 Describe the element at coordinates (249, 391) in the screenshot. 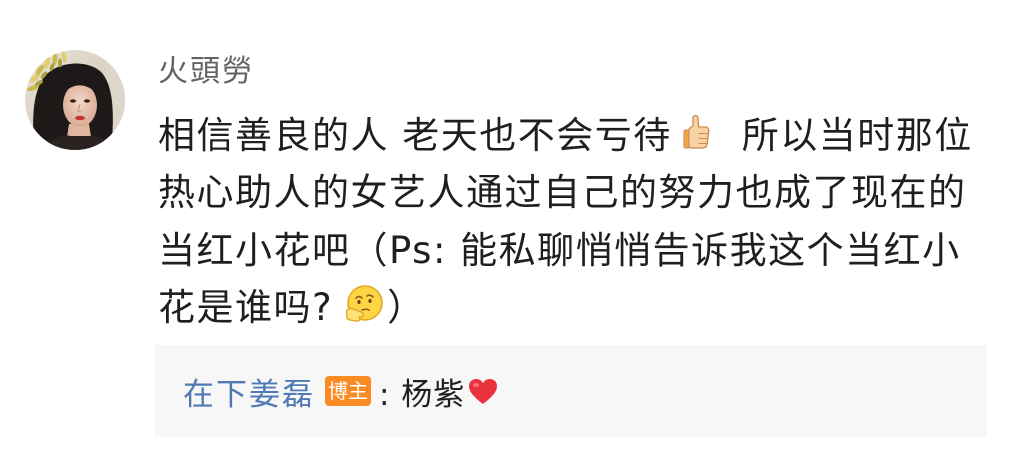

I see `reply-author: 在下姜磊` at that location.